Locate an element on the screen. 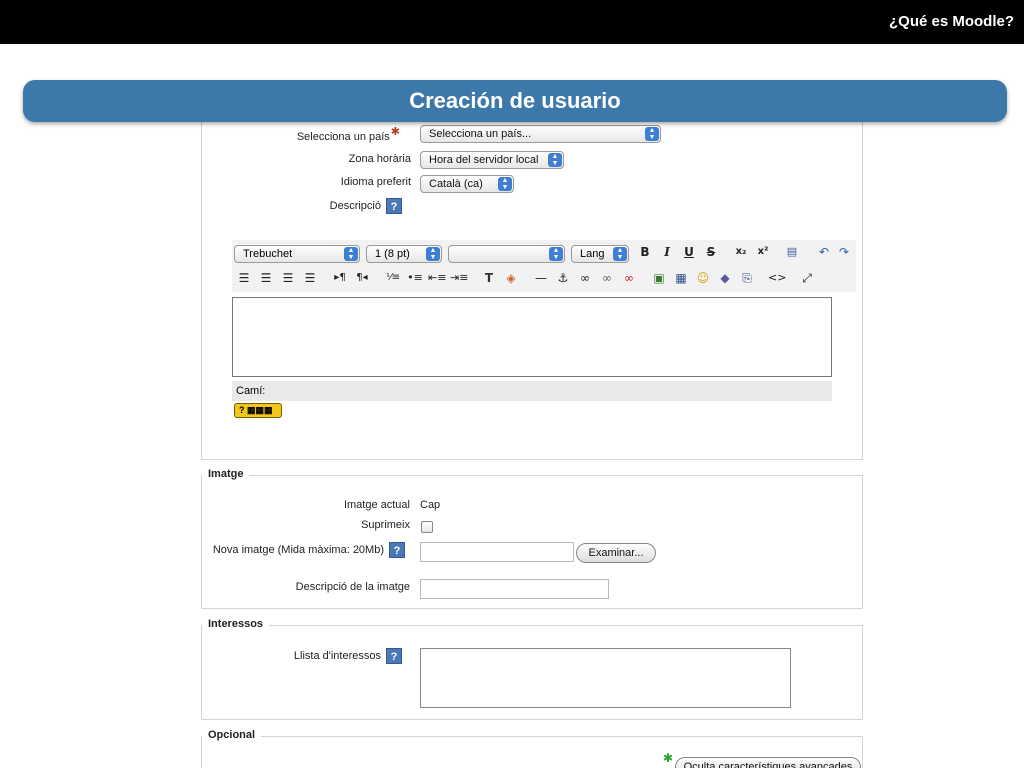  toggle-advanced-button: Oculta característiques avançades is located at coordinates (768, 762).